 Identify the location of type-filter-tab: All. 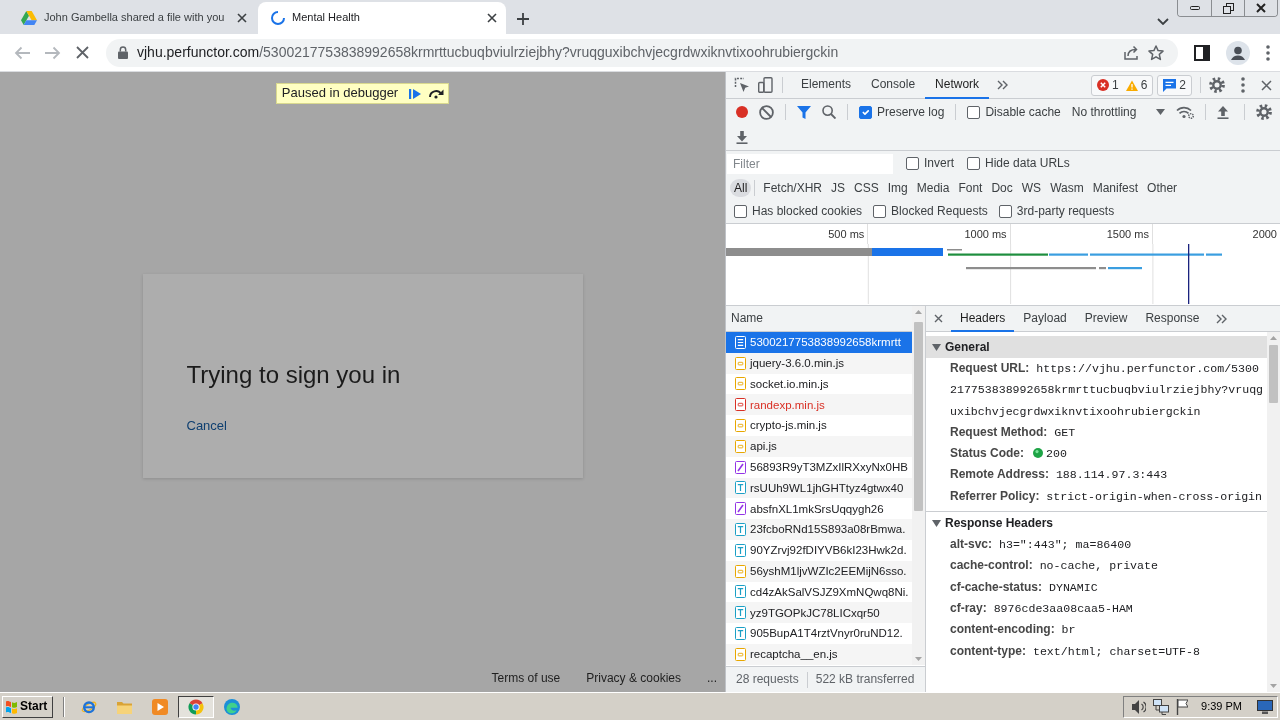
(741, 188).